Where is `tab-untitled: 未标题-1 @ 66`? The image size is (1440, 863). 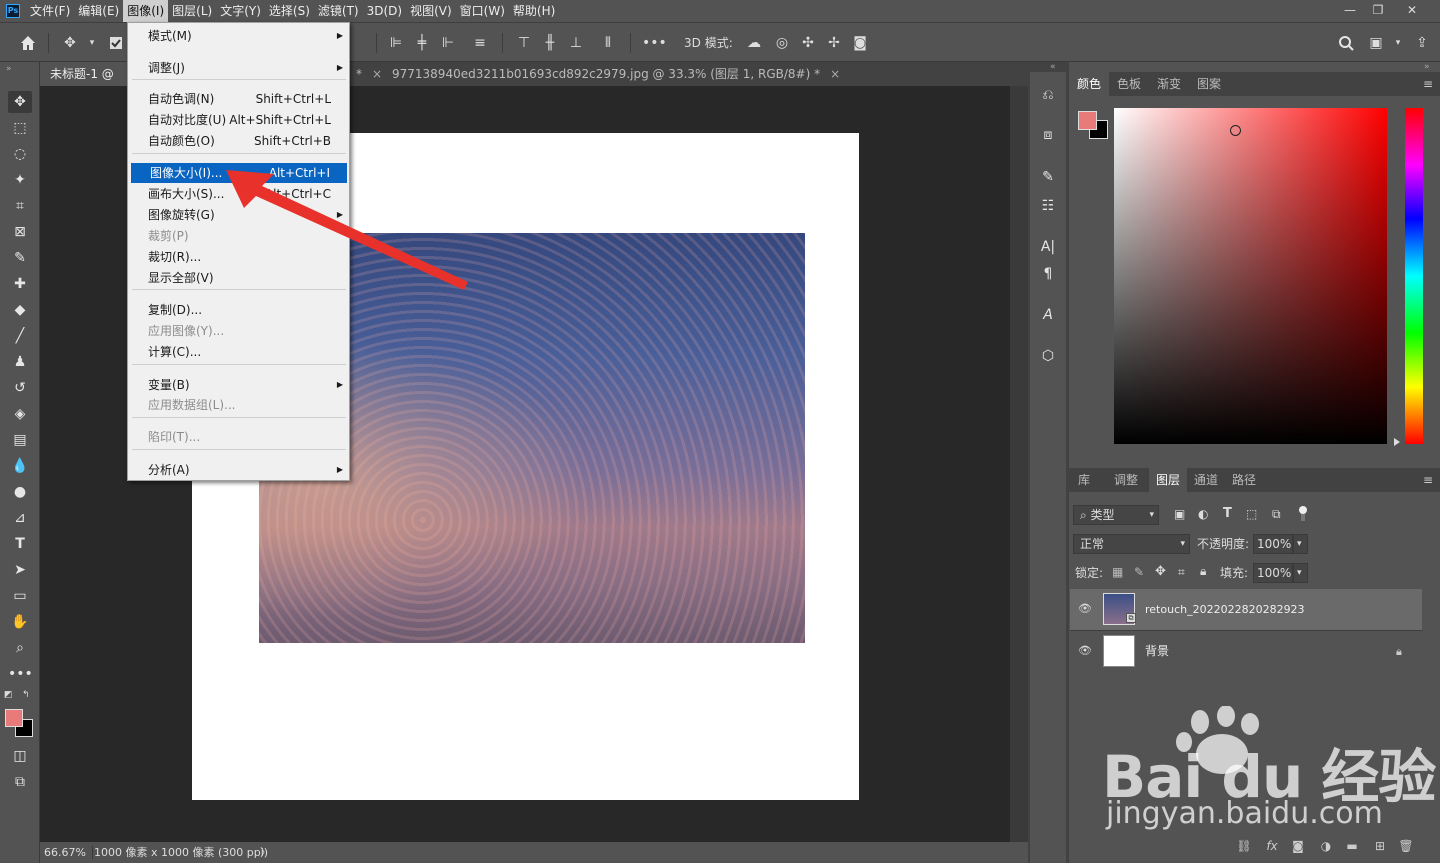 tab-untitled: 未标题-1 @ 66 is located at coordinates (84, 83).